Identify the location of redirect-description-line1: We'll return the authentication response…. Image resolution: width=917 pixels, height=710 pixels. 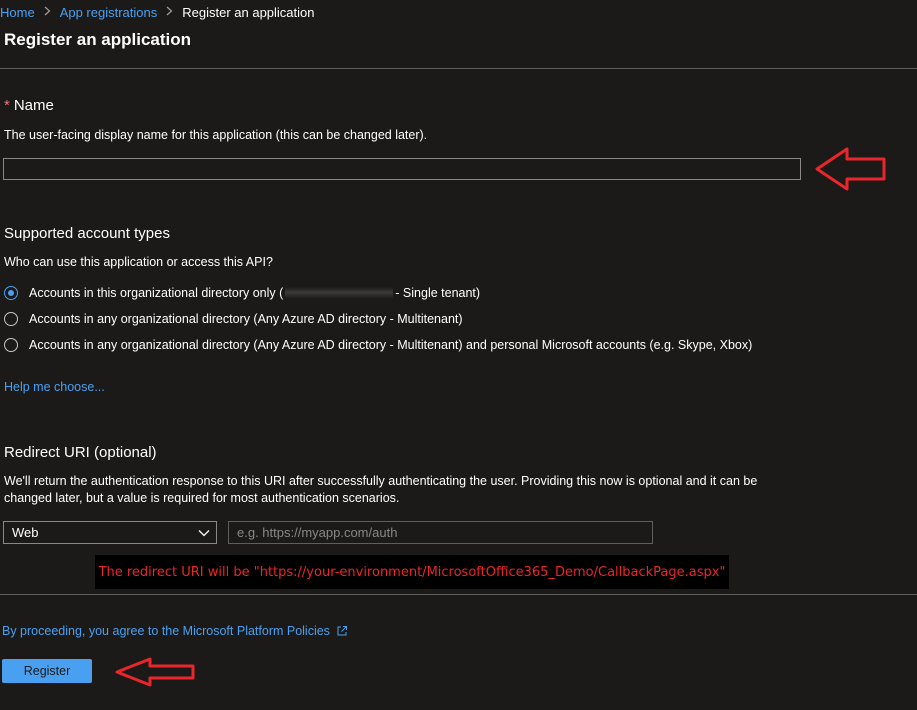
(381, 481).